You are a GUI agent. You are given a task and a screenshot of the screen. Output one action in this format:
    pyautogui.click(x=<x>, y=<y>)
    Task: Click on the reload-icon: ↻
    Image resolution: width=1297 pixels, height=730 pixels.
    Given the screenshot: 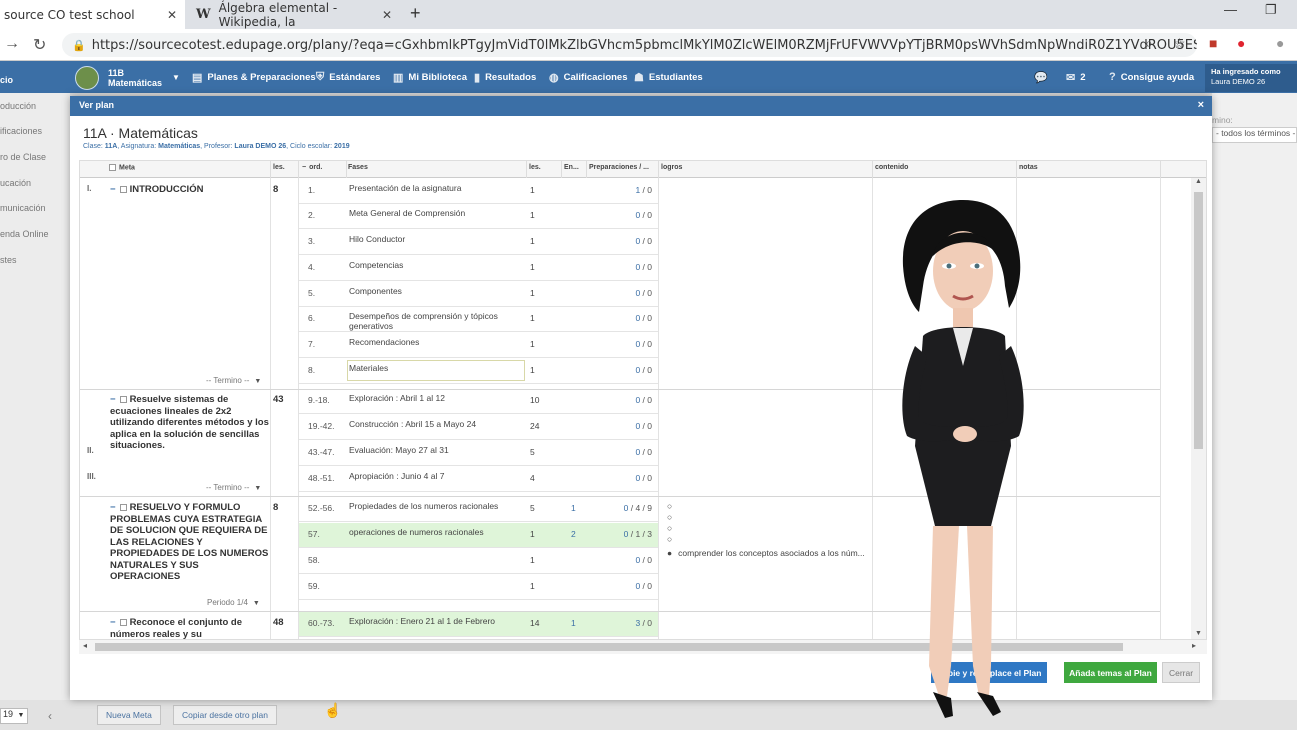 What is the action you would take?
    pyautogui.click(x=39, y=45)
    